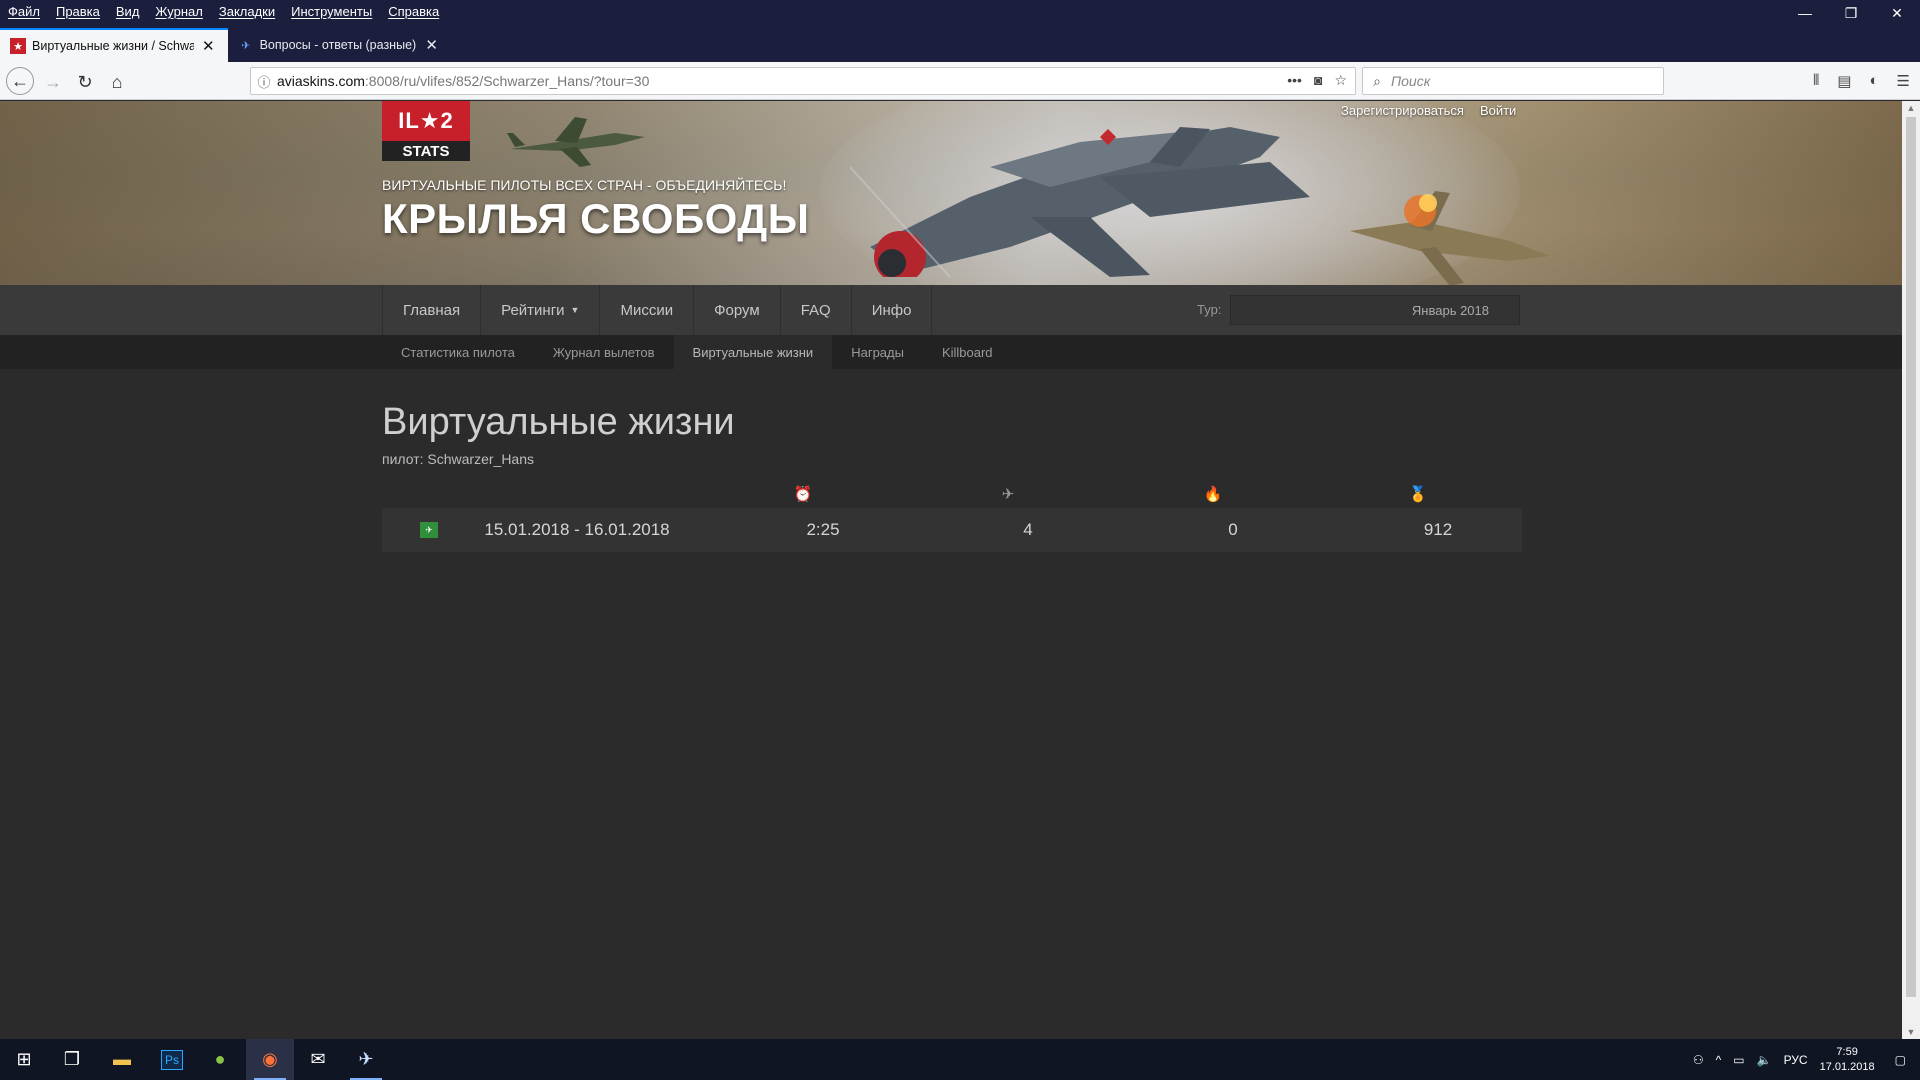 This screenshot has height=1080, width=1920. I want to click on url-host: aviaskins.com, so click(321, 81).